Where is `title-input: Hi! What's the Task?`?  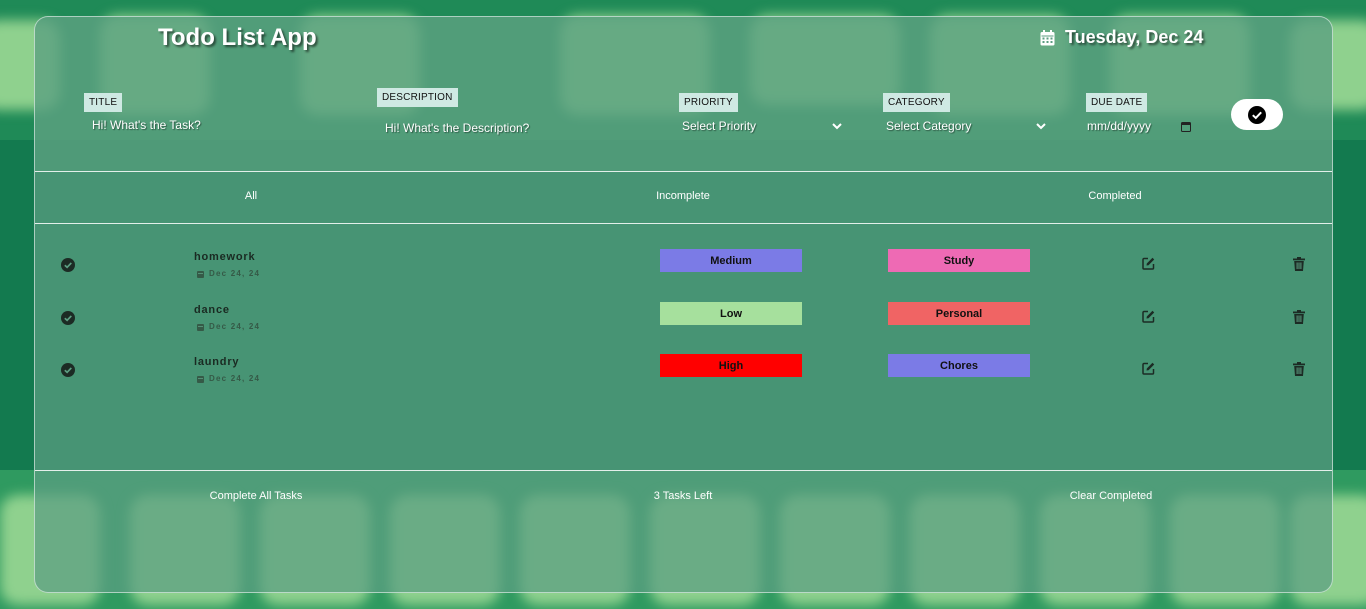
title-input: Hi! What's the Task? is located at coordinates (146, 125).